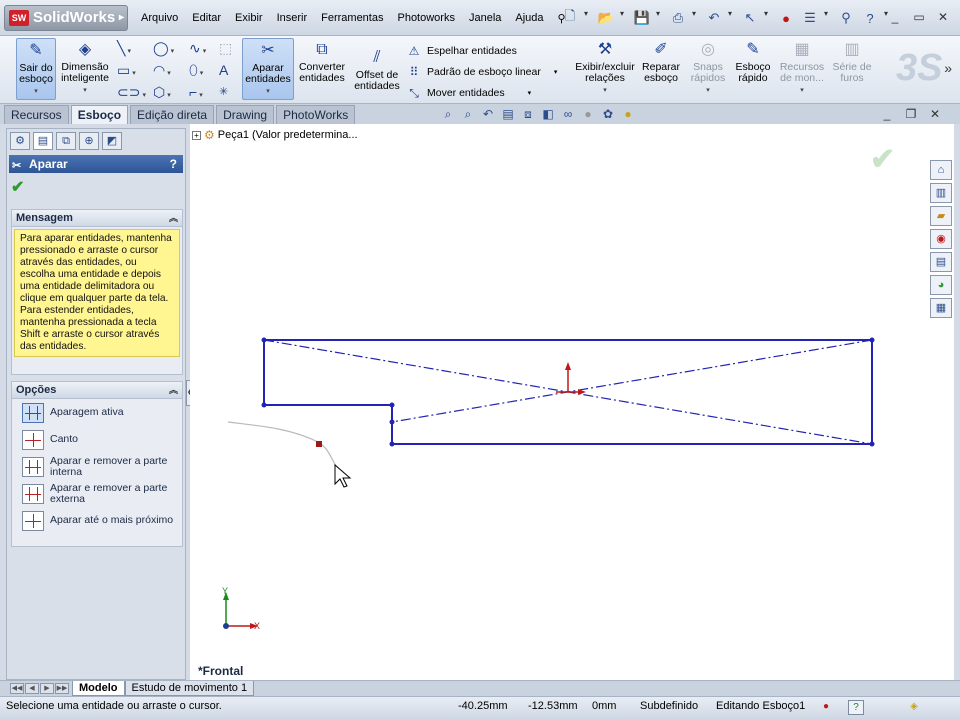  I want to click on menu-photoworks: Photoworks, so click(425, 18).